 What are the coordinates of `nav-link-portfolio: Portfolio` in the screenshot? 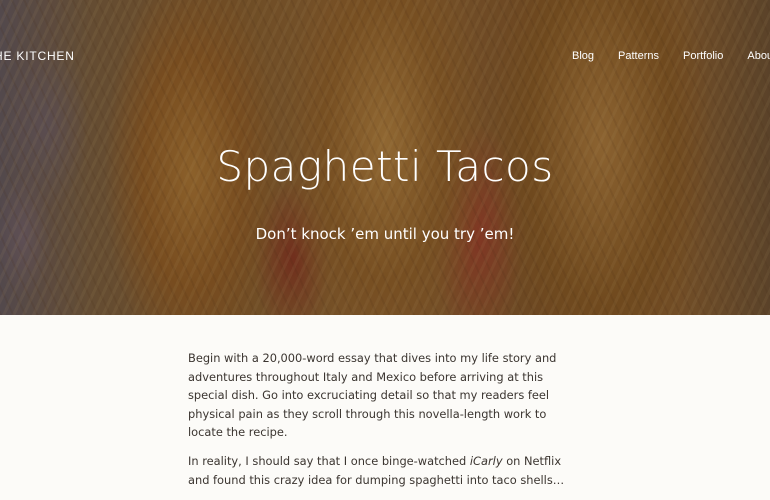 It's located at (703, 56).